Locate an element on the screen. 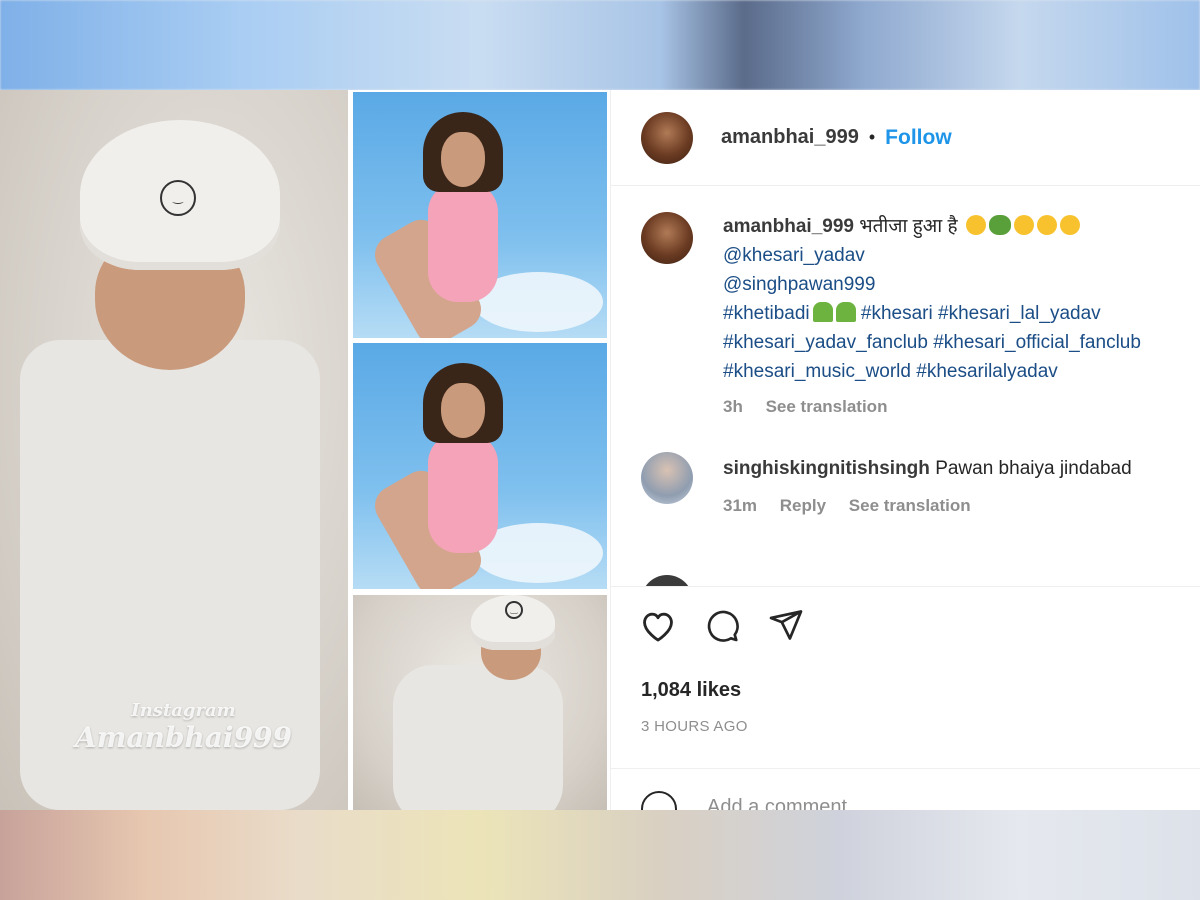  avatar is located at coordinates (667, 137).